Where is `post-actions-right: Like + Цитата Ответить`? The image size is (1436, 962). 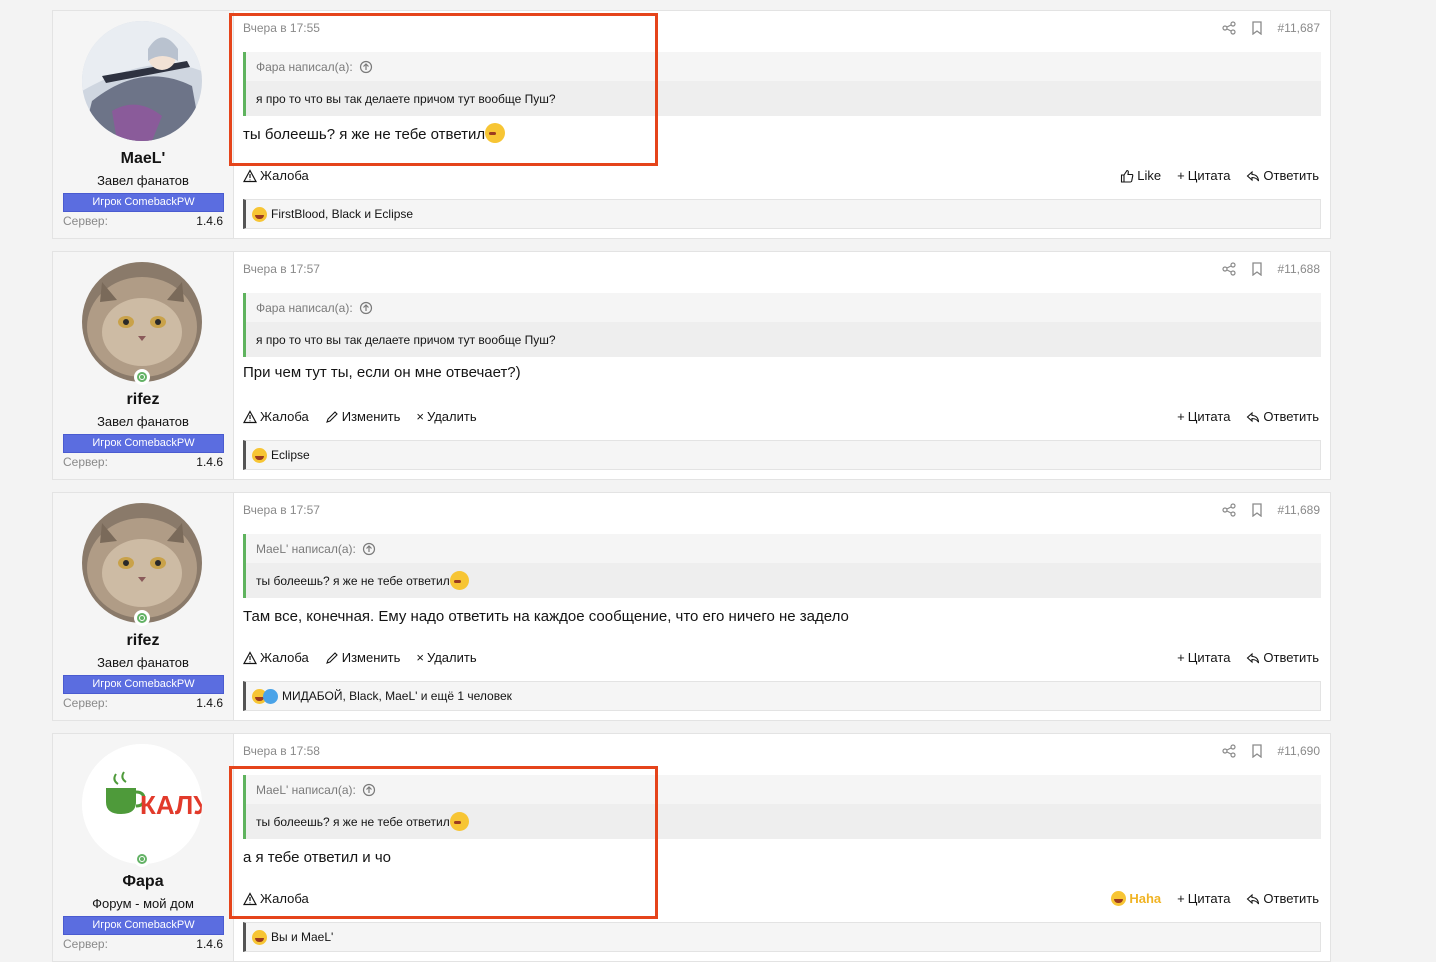
post-actions-right: Like + Цитата Ответить is located at coordinates (1219, 175).